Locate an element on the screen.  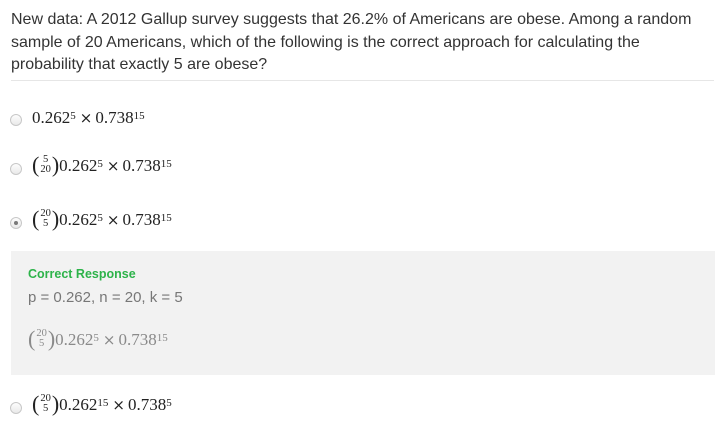
option-formula: ( 20 5 ) 0.262 5 × 0.738 15 is located at coordinates (102, 218).